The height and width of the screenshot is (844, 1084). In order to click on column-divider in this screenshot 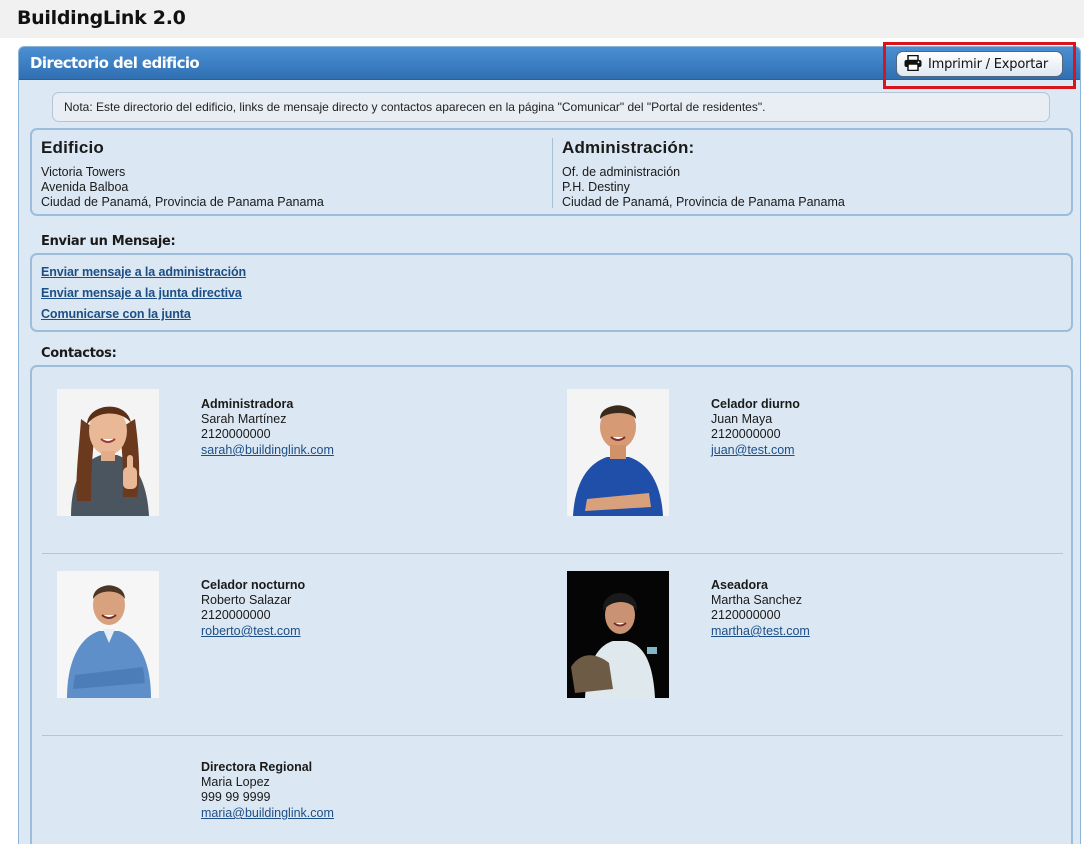, I will do `click(552, 173)`.